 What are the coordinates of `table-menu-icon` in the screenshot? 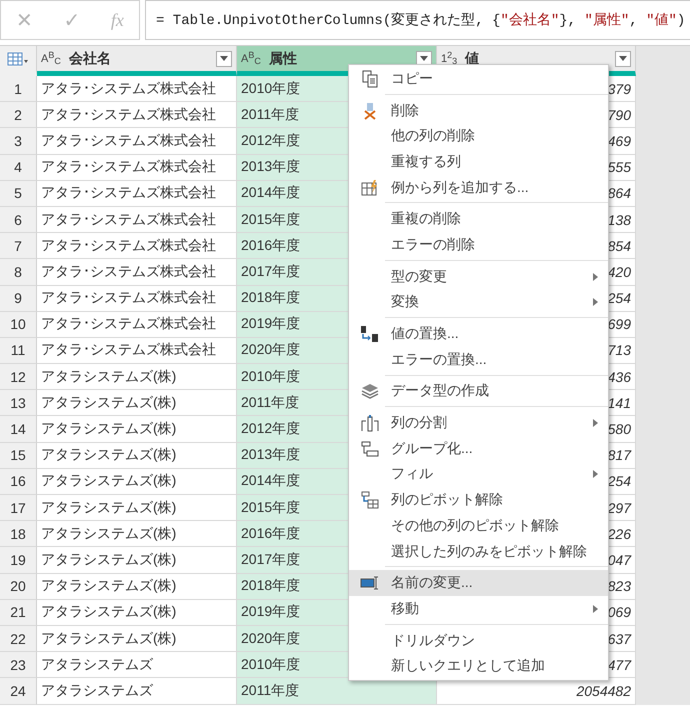 It's located at (18, 59).